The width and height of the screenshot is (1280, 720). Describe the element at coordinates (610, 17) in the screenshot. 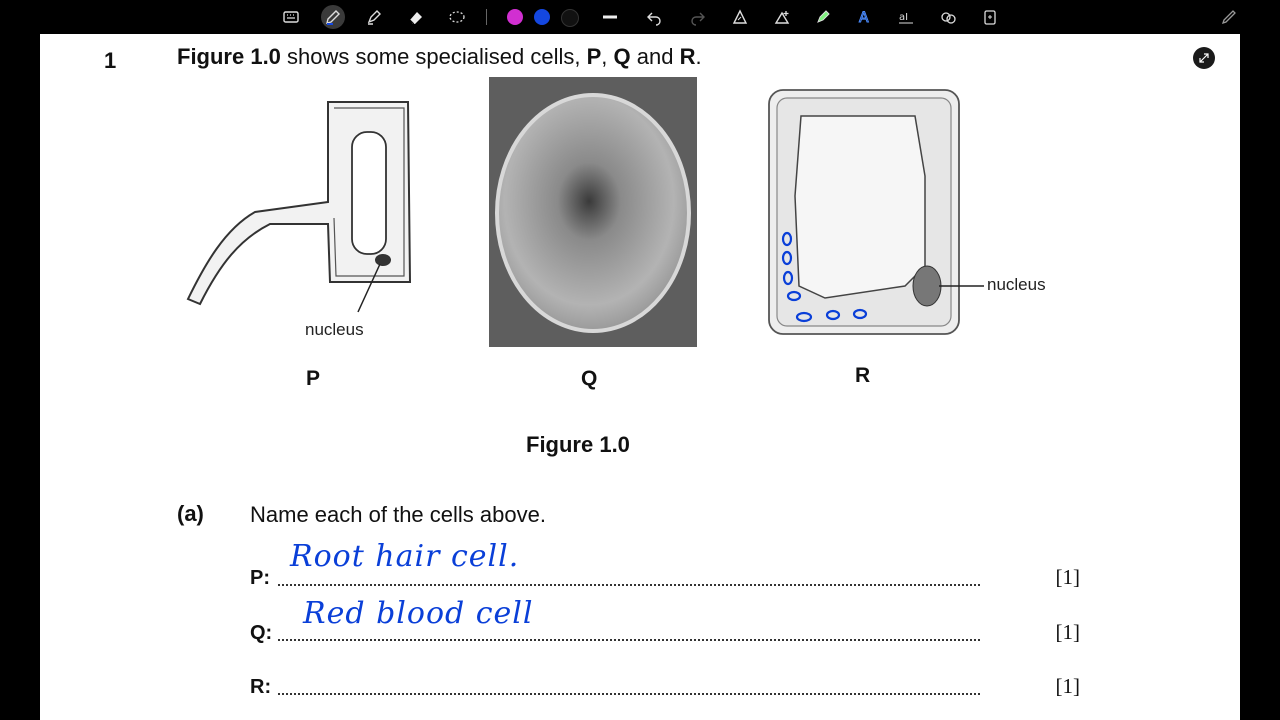

I see `line-width-icon` at that location.